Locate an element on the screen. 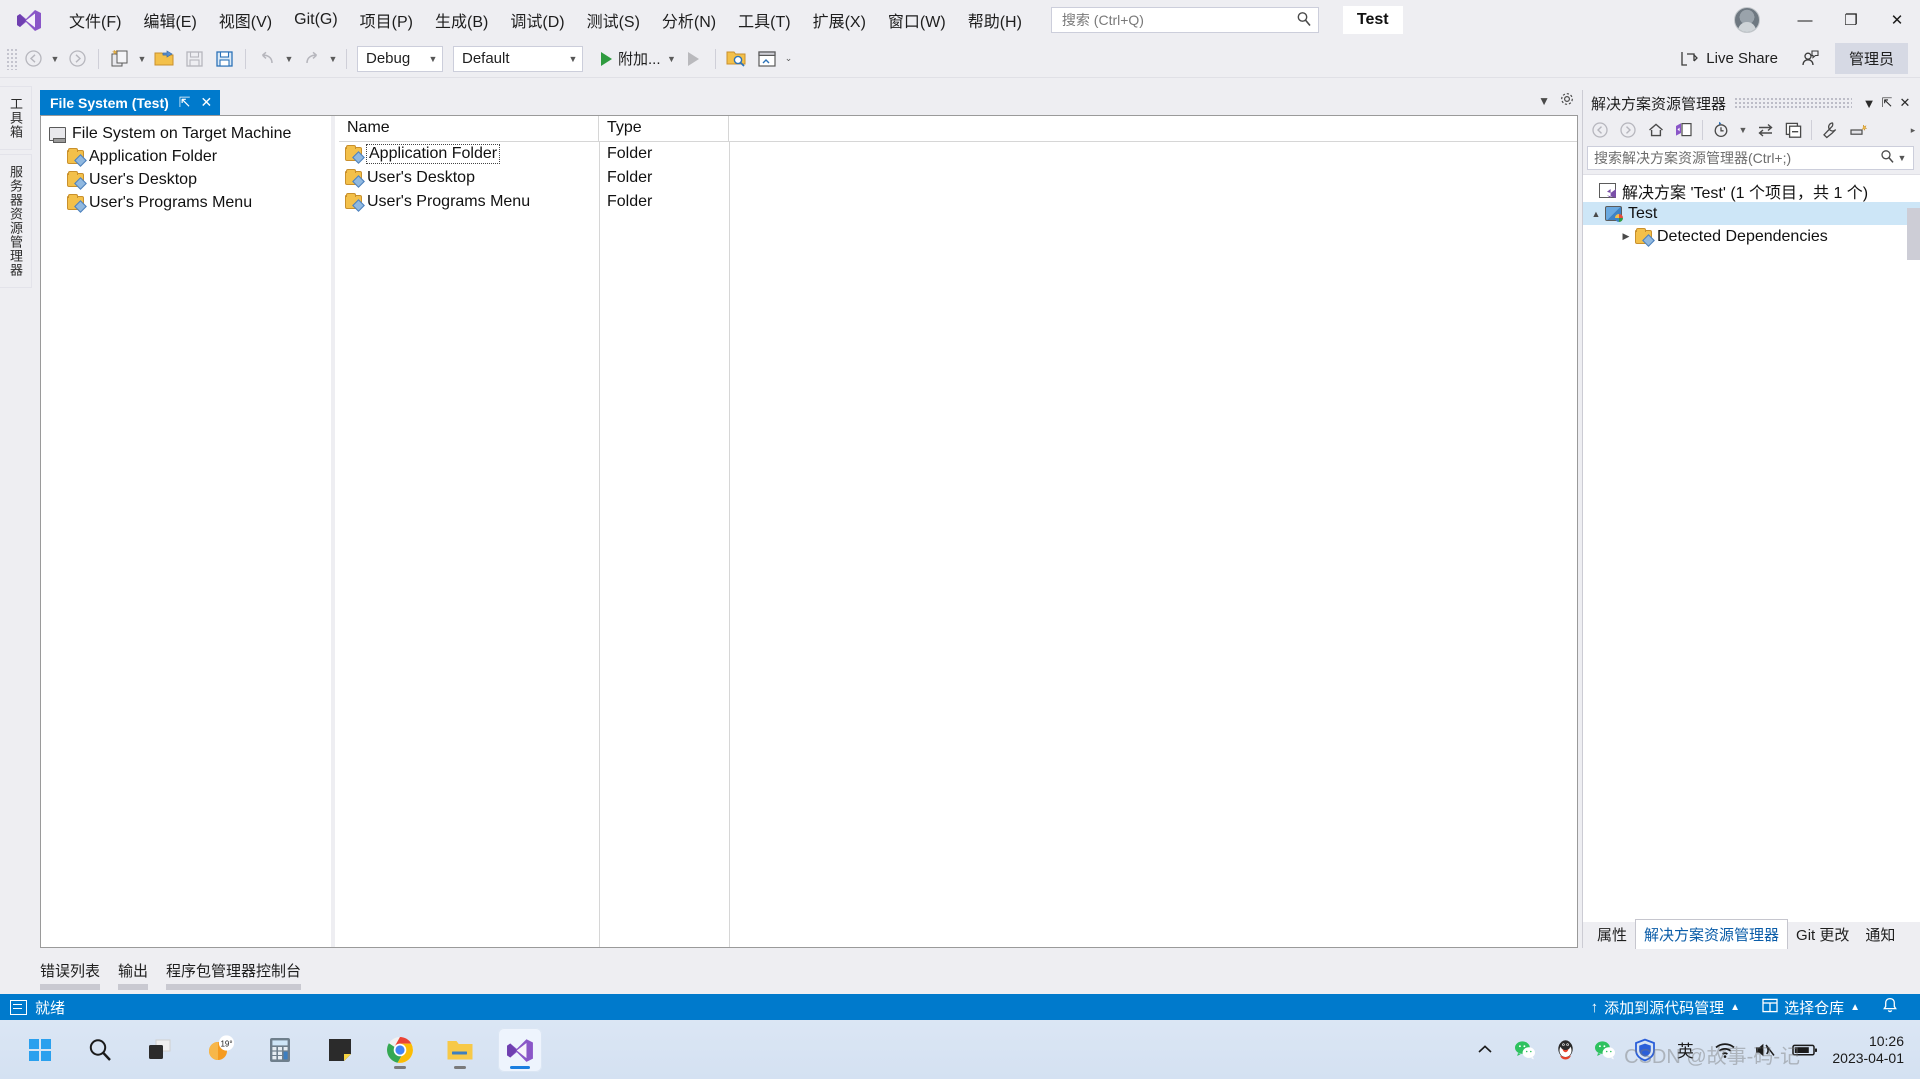  sync-with-active-document-icon is located at coordinates (1684, 130).